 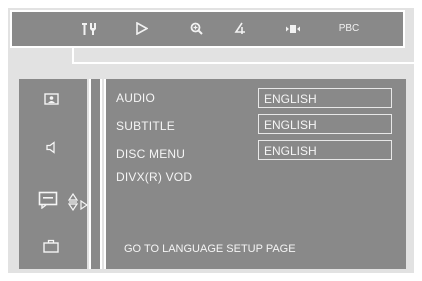 What do you see at coordinates (243, 63) in the screenshot?
I see `connector-horizontal` at bounding box center [243, 63].